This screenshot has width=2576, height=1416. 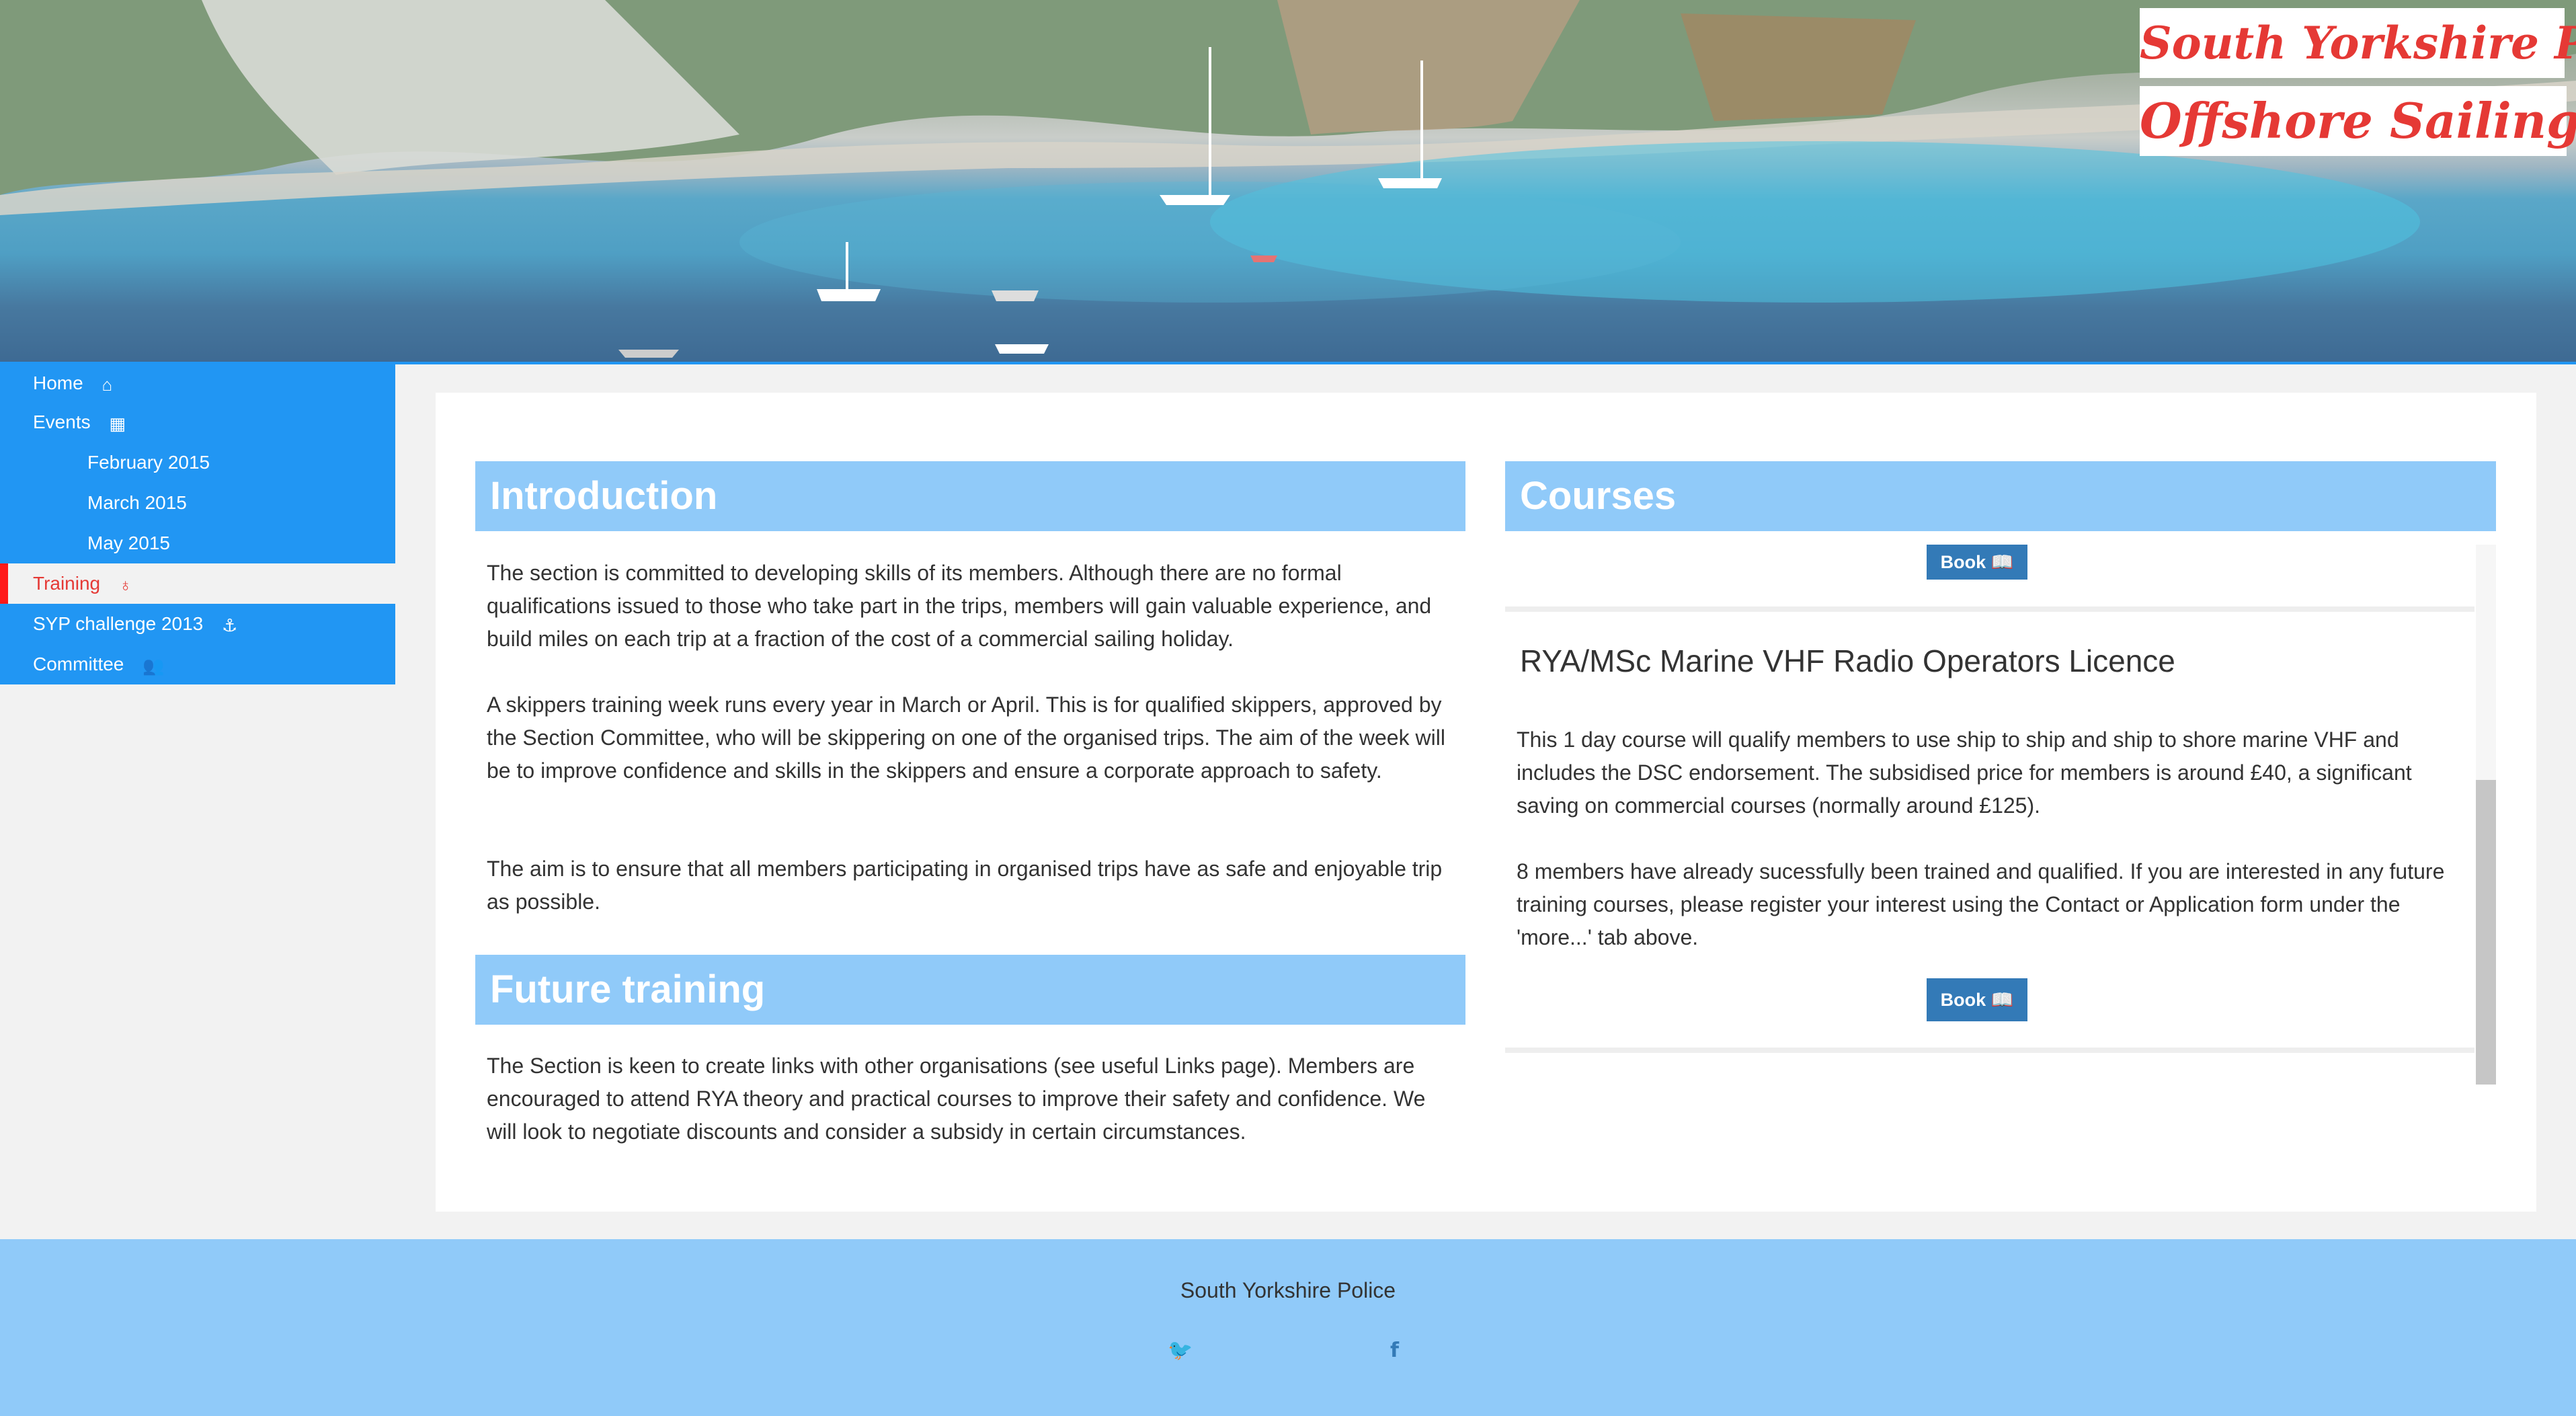 I want to click on sidebar-item-may-2015: May 2015, so click(x=197, y=543).